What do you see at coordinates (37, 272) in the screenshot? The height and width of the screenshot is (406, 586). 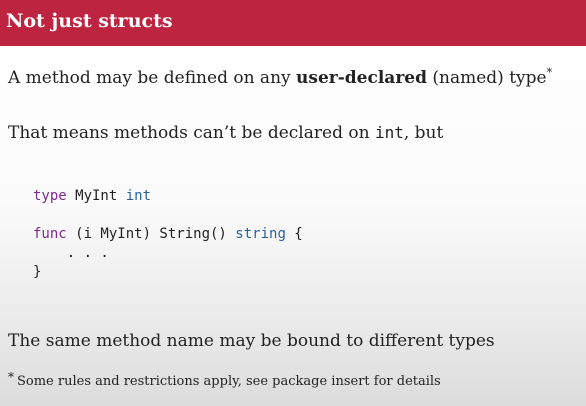 I see `code-close-brace: }` at bounding box center [37, 272].